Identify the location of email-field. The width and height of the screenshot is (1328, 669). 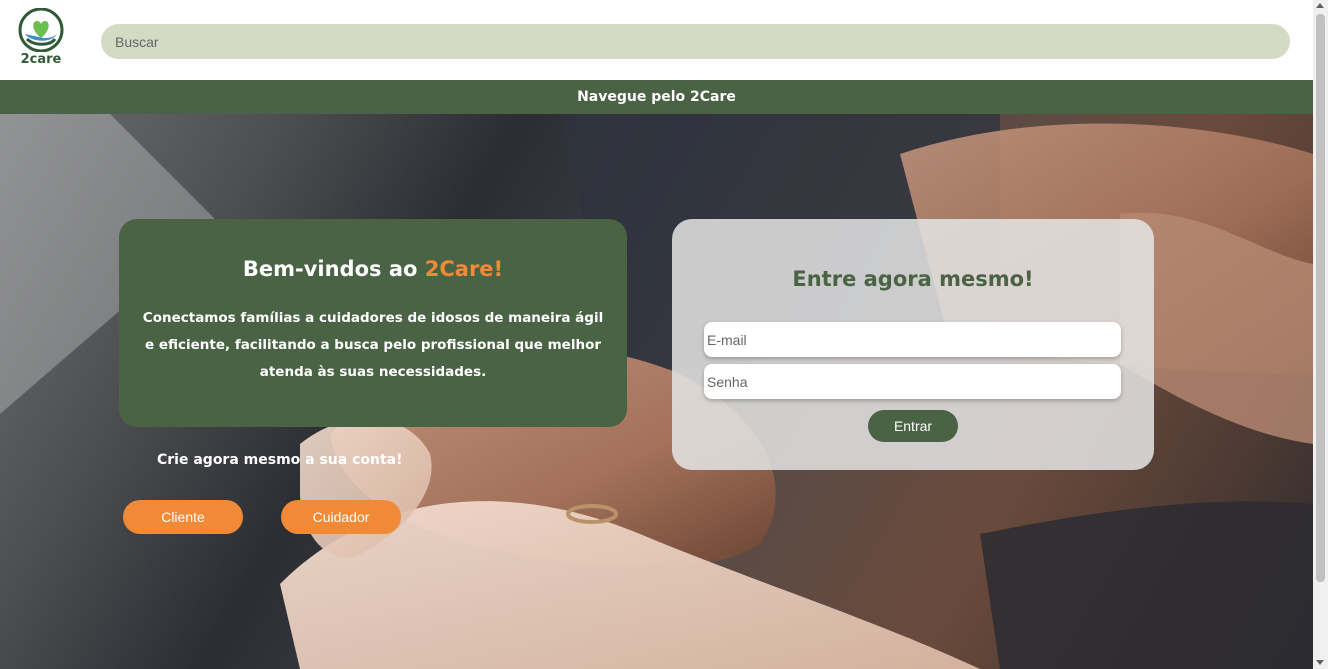
(912, 339).